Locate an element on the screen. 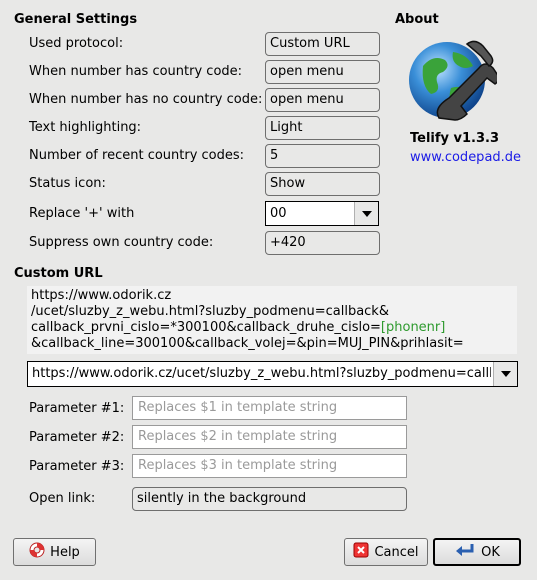 This screenshot has height=580, width=537. ok-button: OK is located at coordinates (477, 552).